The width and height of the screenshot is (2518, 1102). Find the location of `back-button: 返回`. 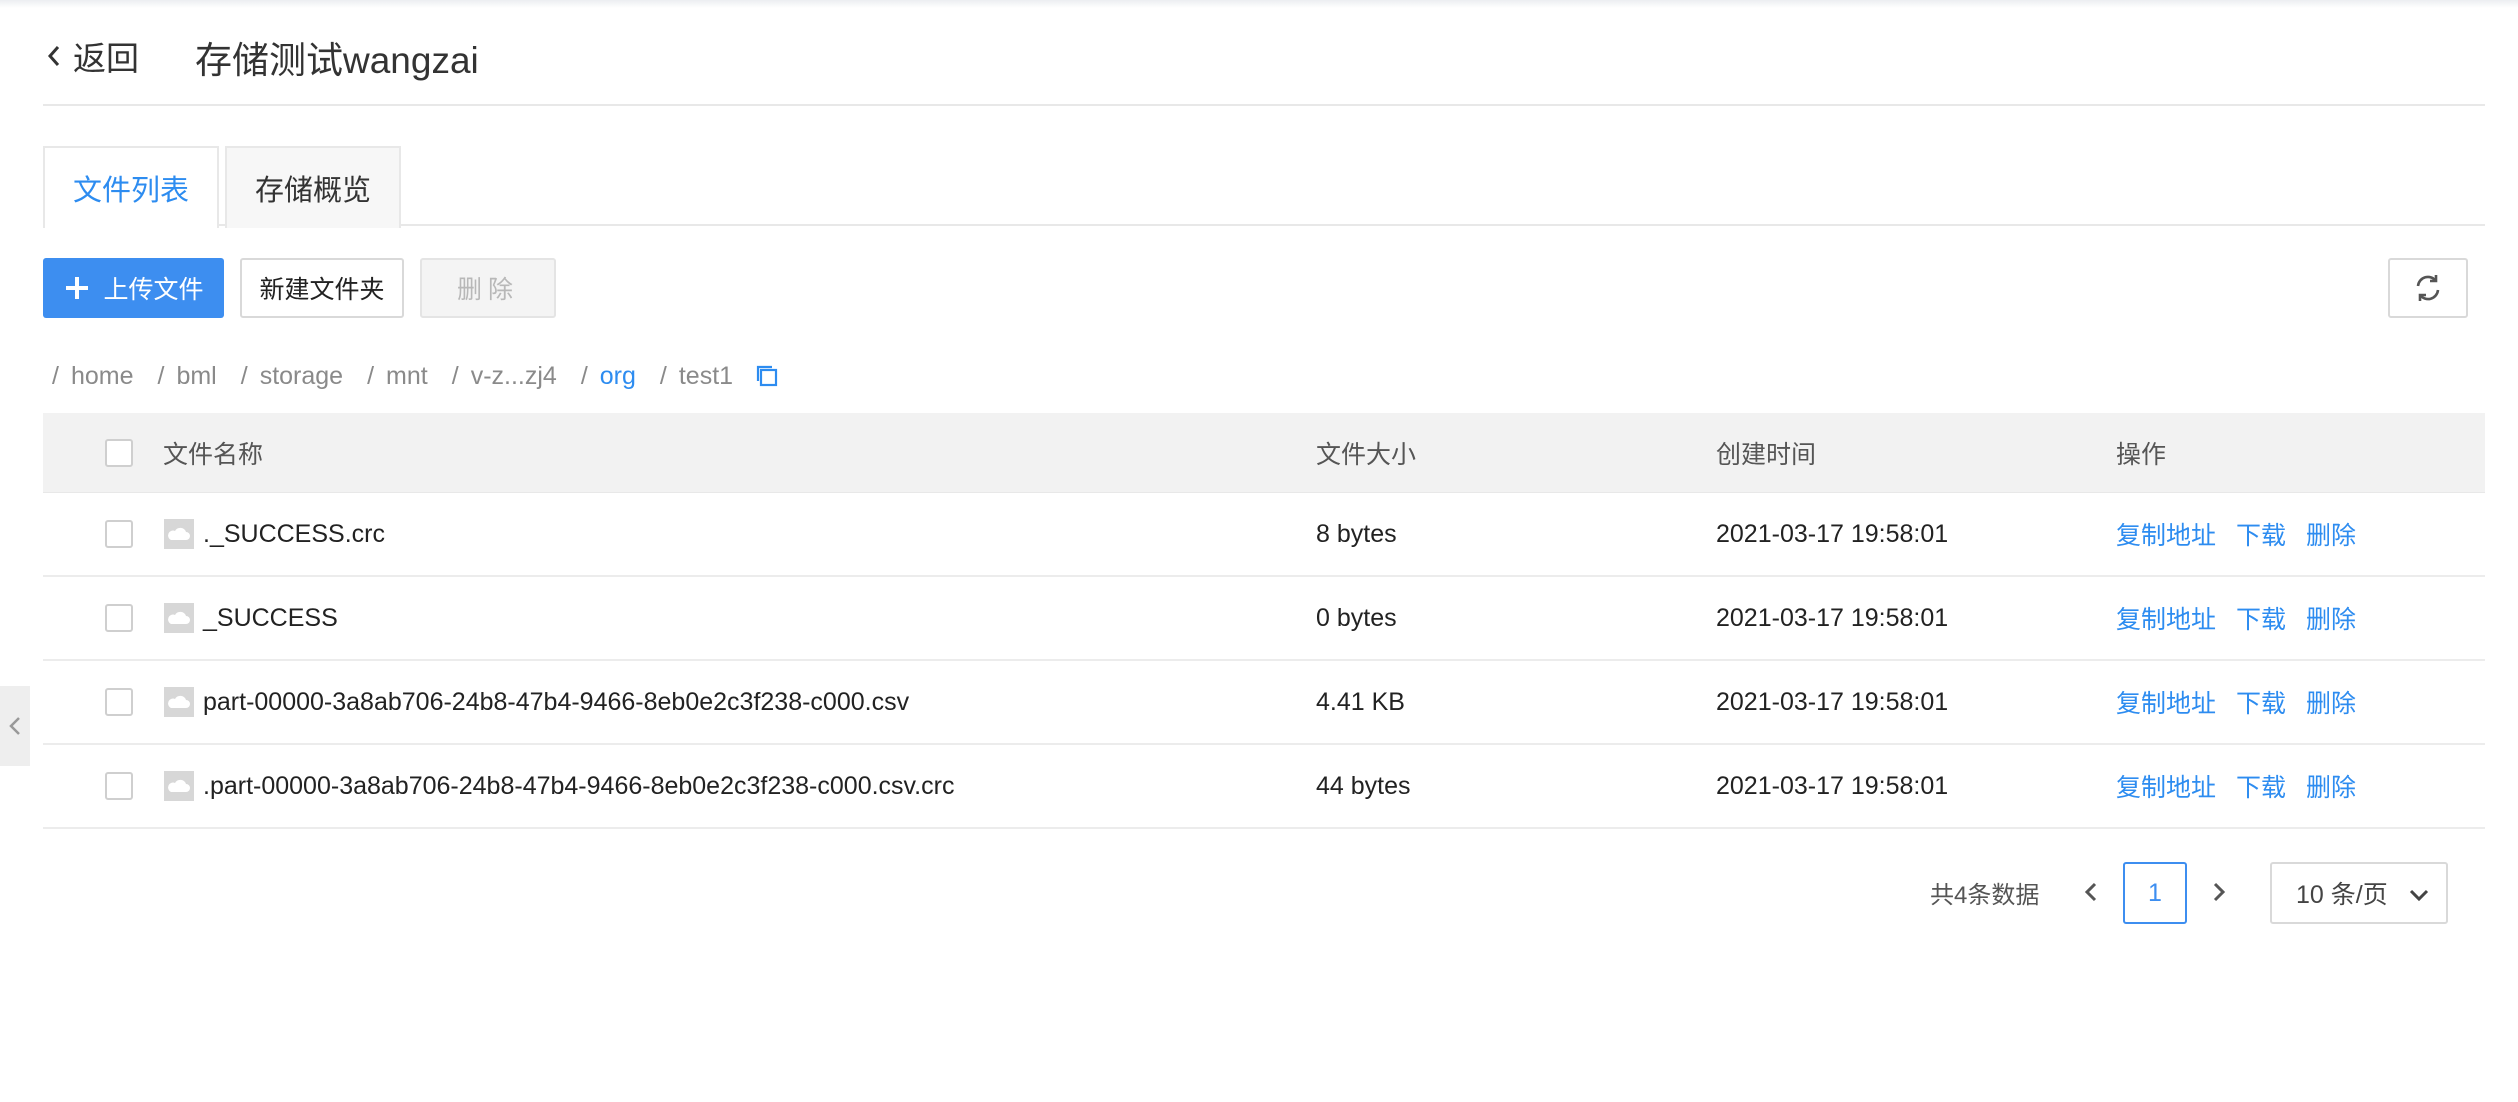

back-button: 返回 is located at coordinates (91, 56).